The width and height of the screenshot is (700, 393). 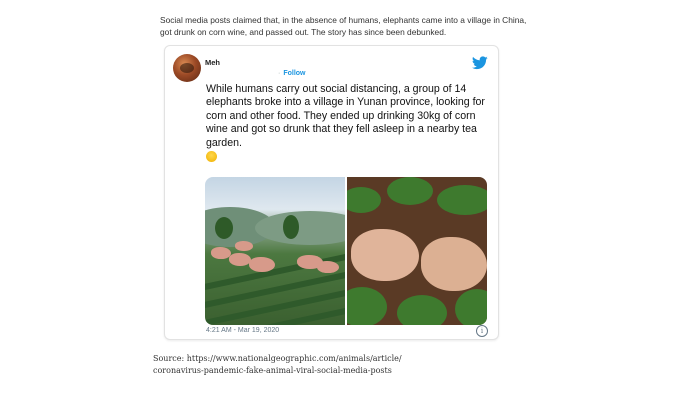 I want to click on distant-hill, so click(x=300, y=228).